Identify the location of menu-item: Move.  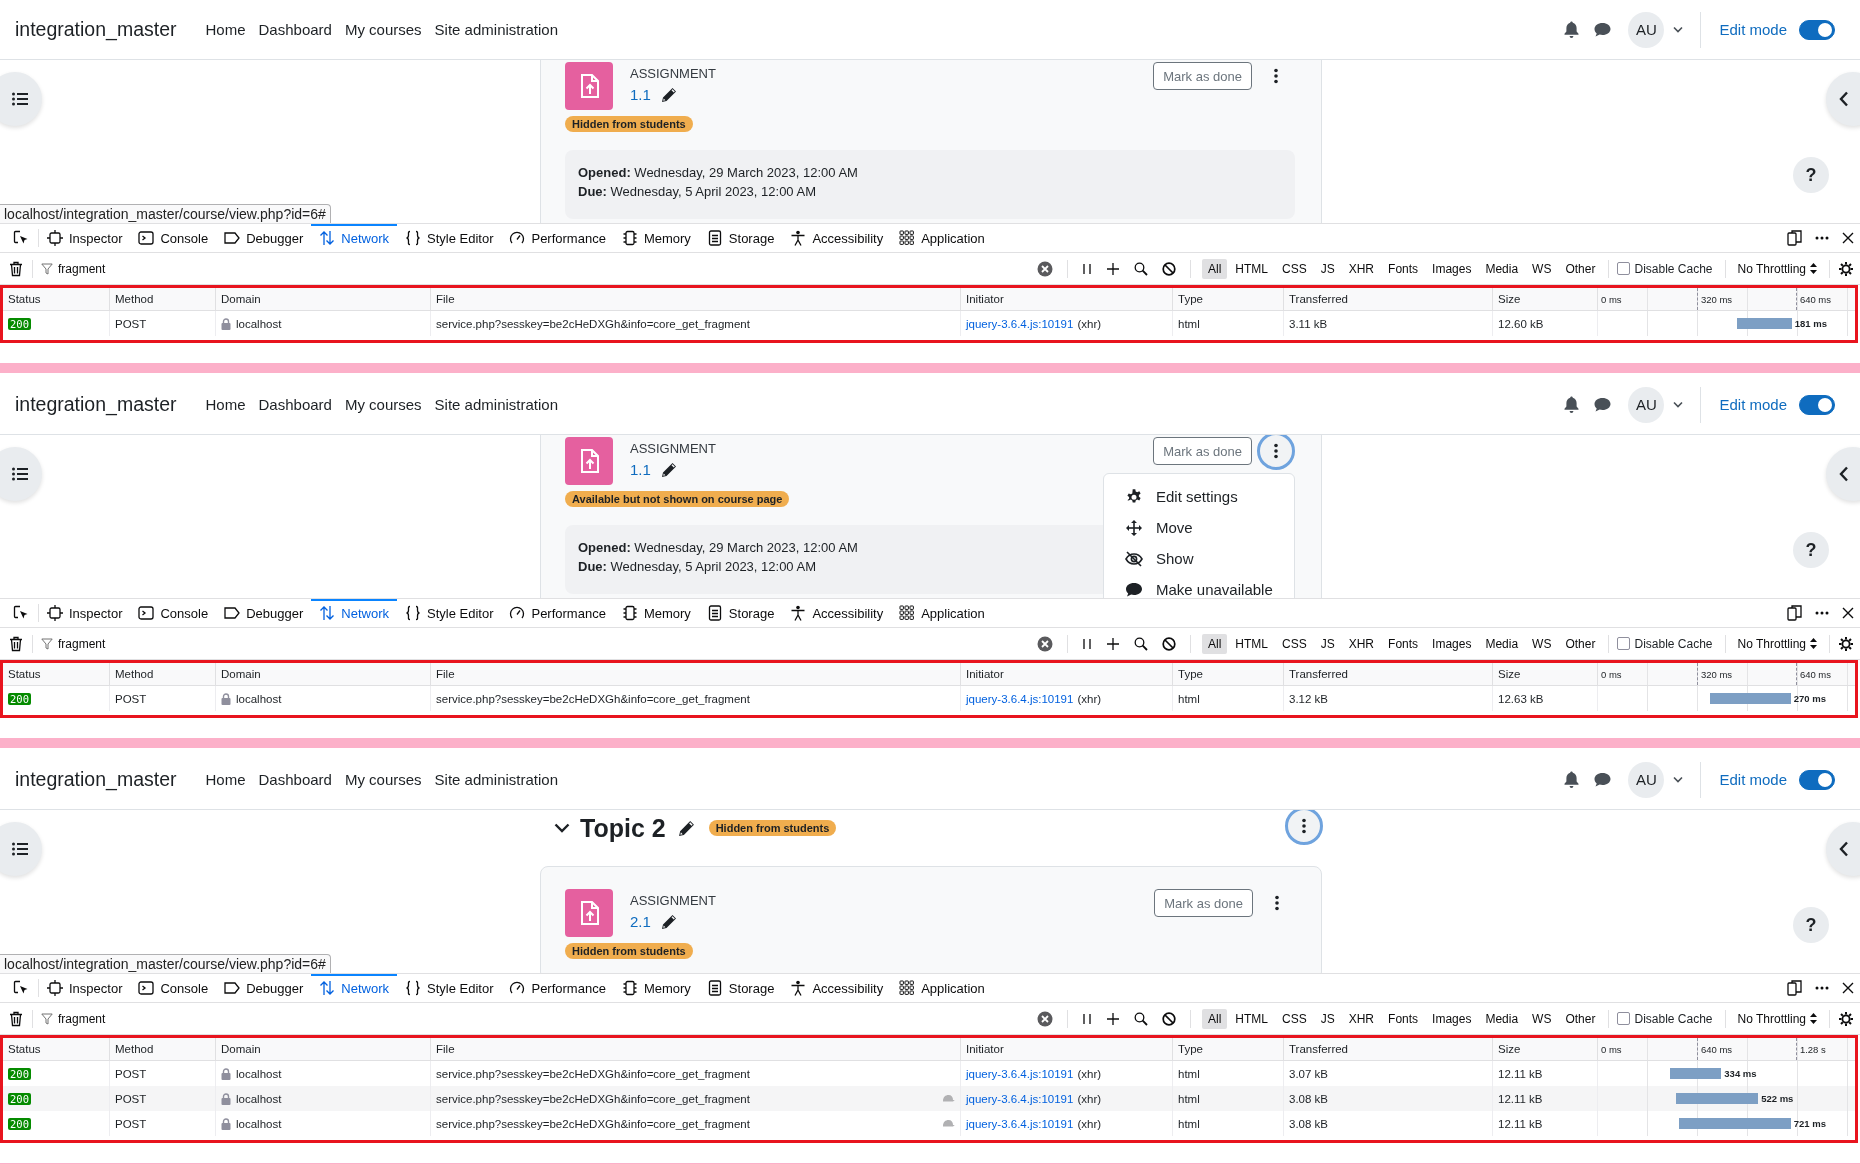
(1199, 527).